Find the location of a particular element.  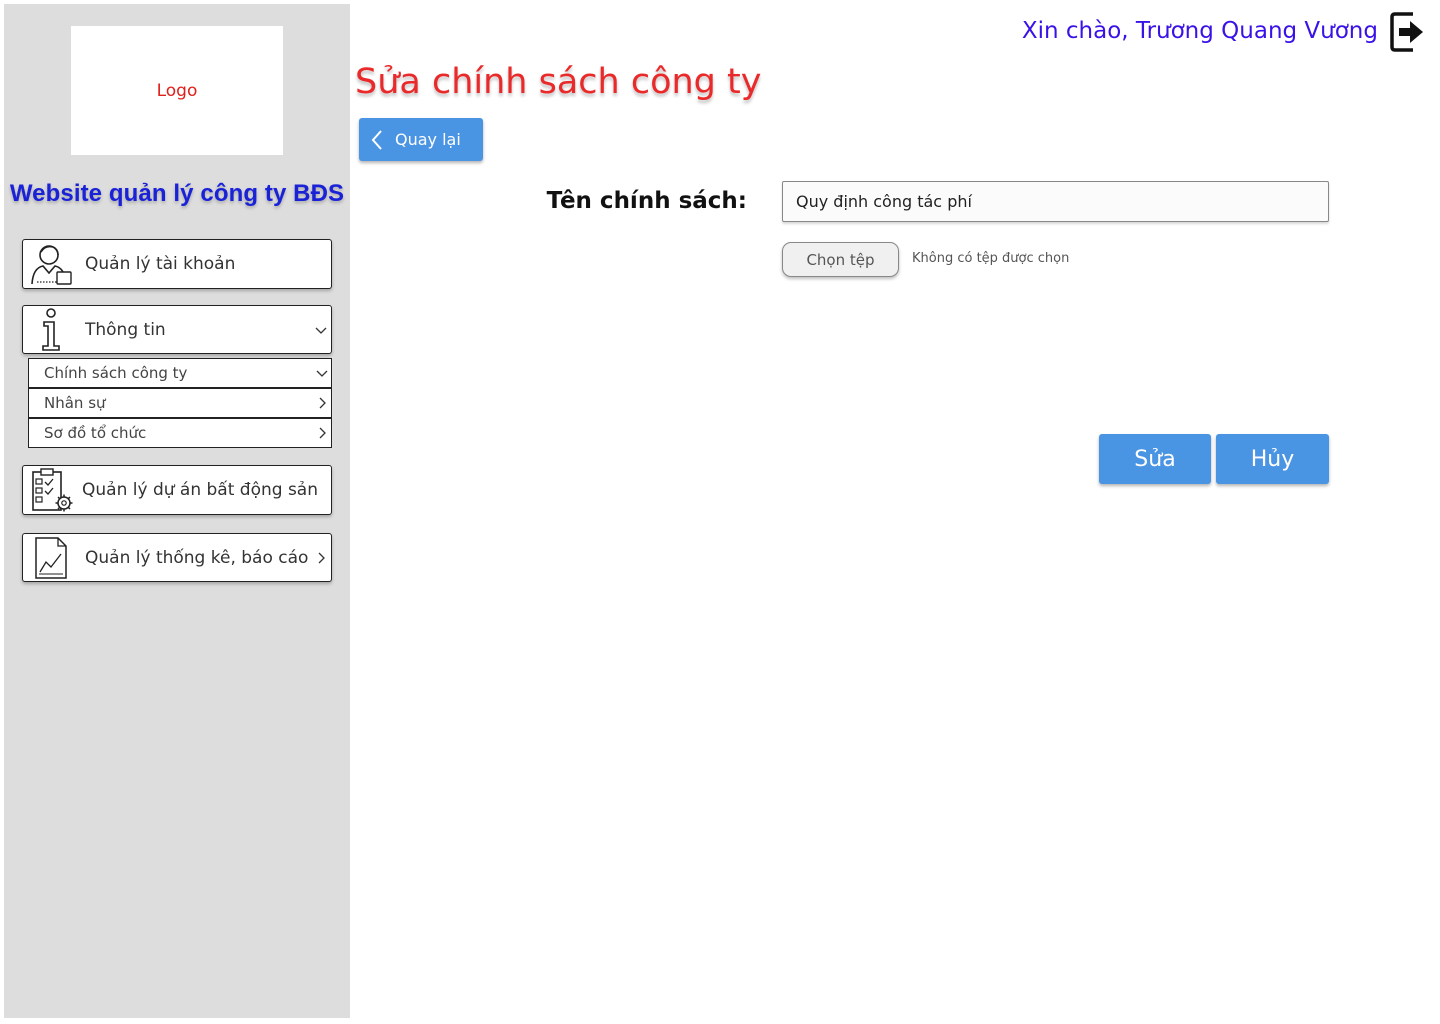

back-button: Quay lại is located at coordinates (421, 139).